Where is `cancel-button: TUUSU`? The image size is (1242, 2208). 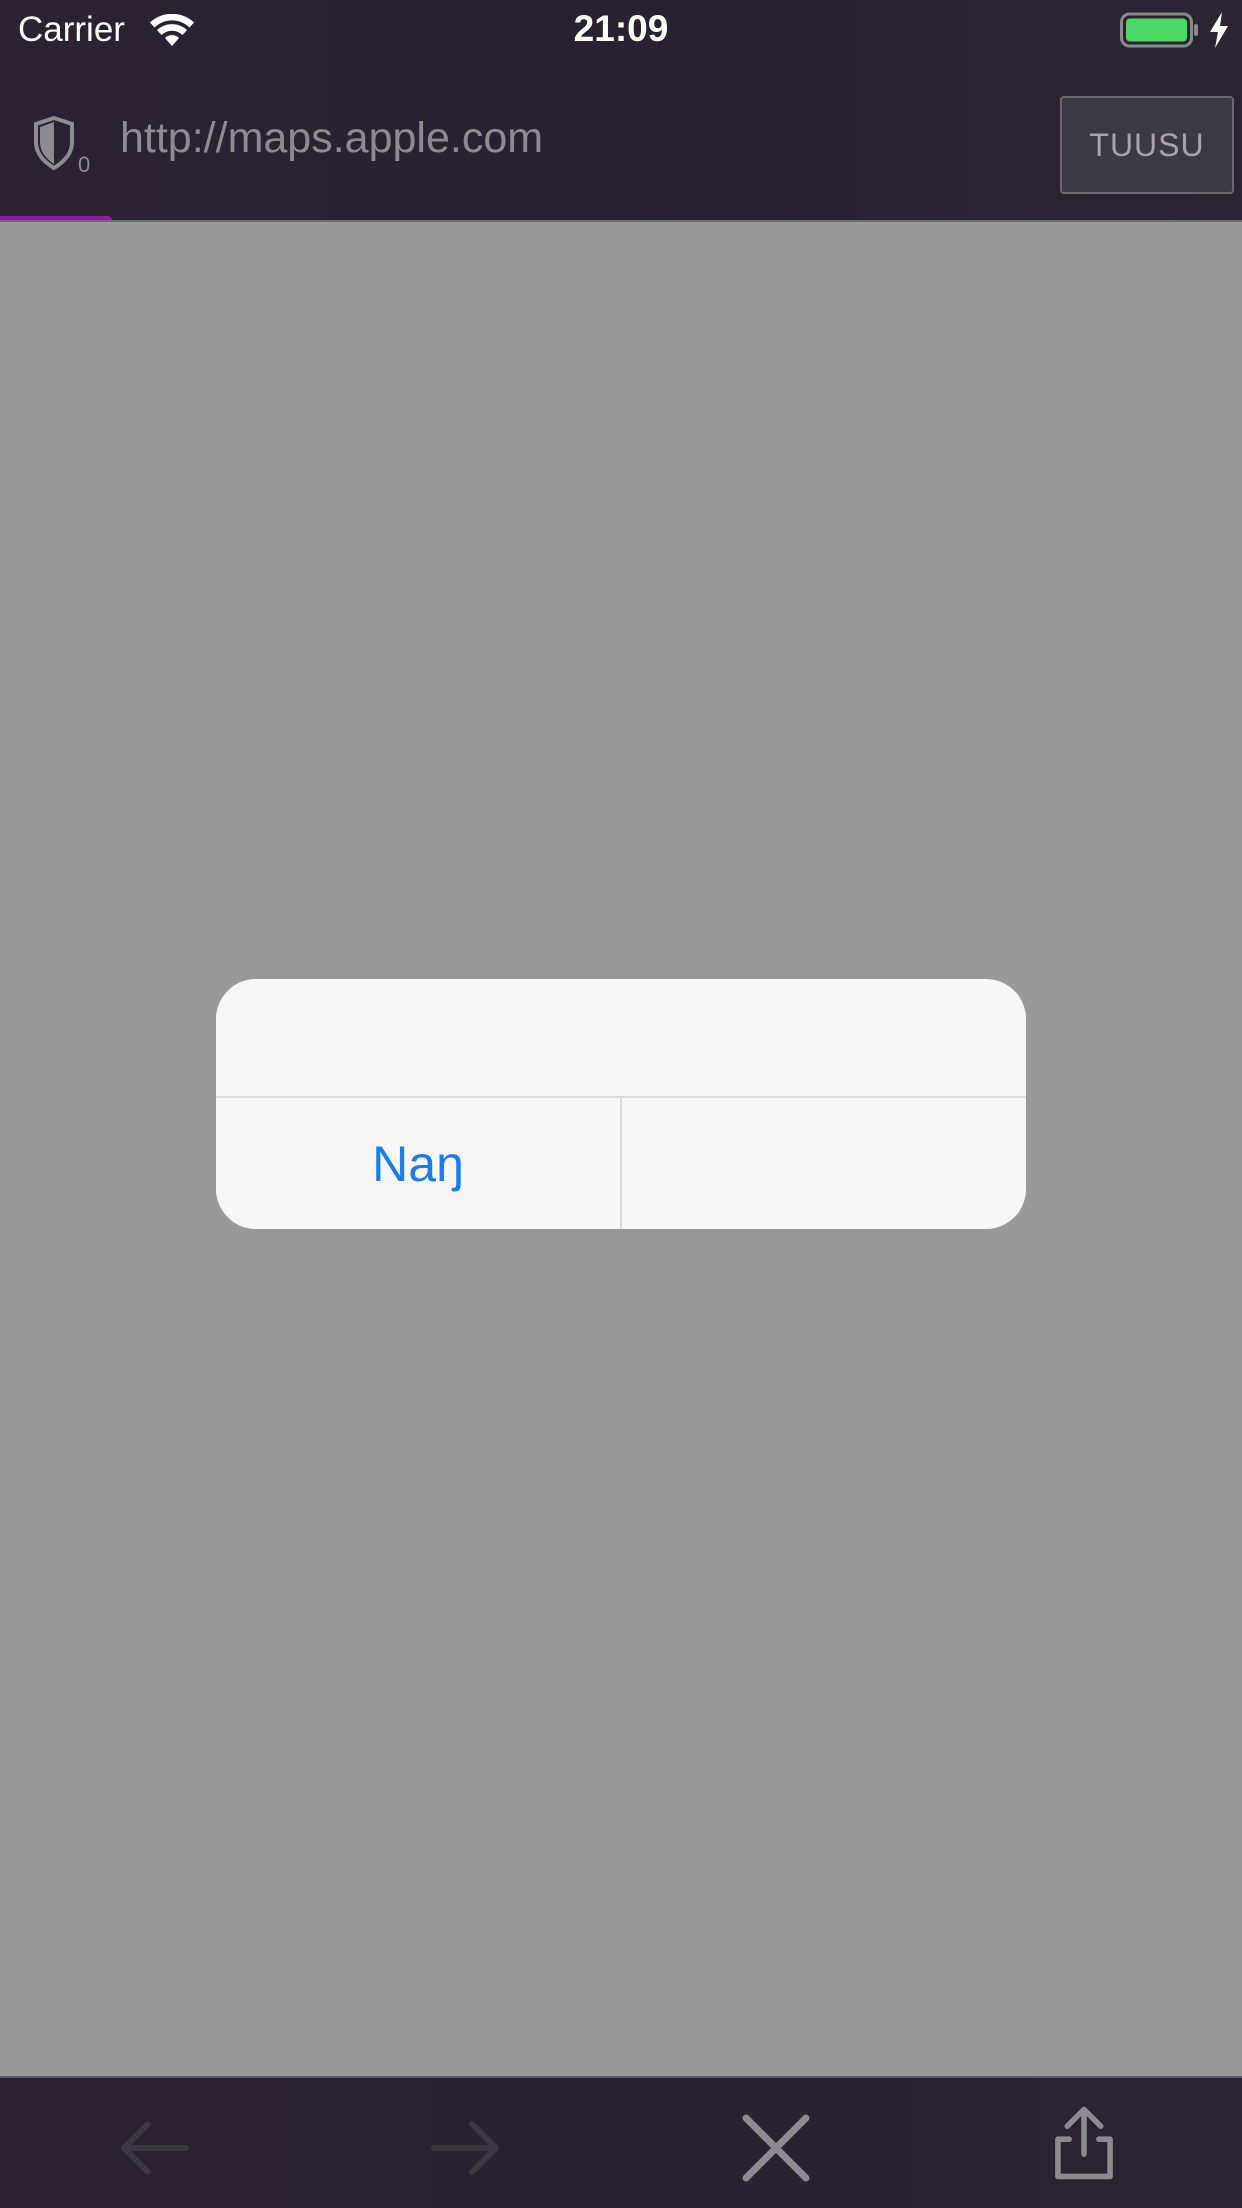
cancel-button: TUUSU is located at coordinates (1147, 145).